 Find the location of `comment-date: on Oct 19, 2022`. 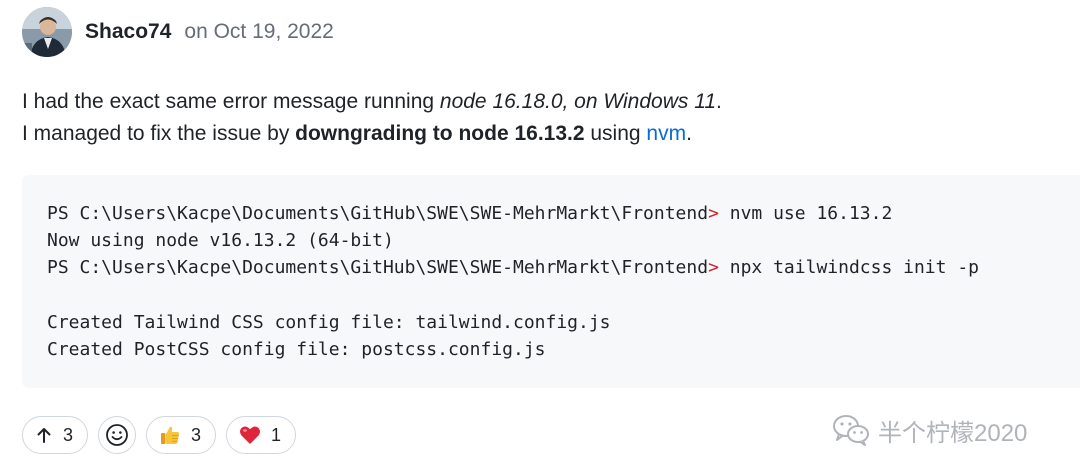

comment-date: on Oct 19, 2022 is located at coordinates (258, 32).